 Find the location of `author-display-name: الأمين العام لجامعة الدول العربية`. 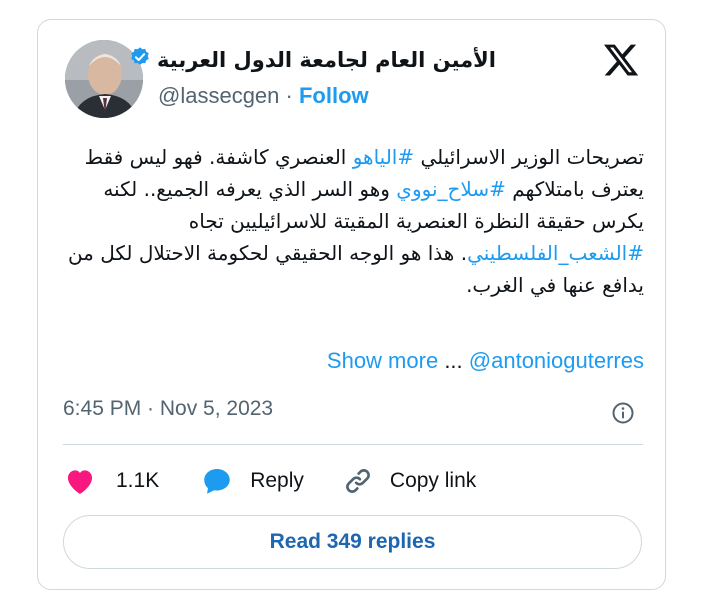

author-display-name: الأمين العام لجامعة الدول العربية is located at coordinates (326, 60).